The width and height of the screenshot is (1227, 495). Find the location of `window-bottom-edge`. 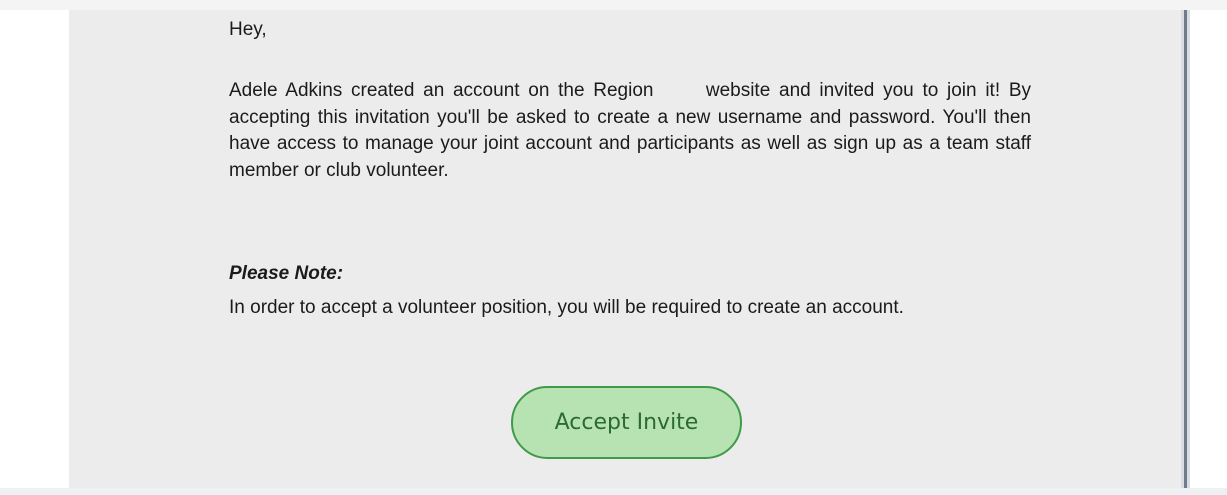

window-bottom-edge is located at coordinates (613, 491).